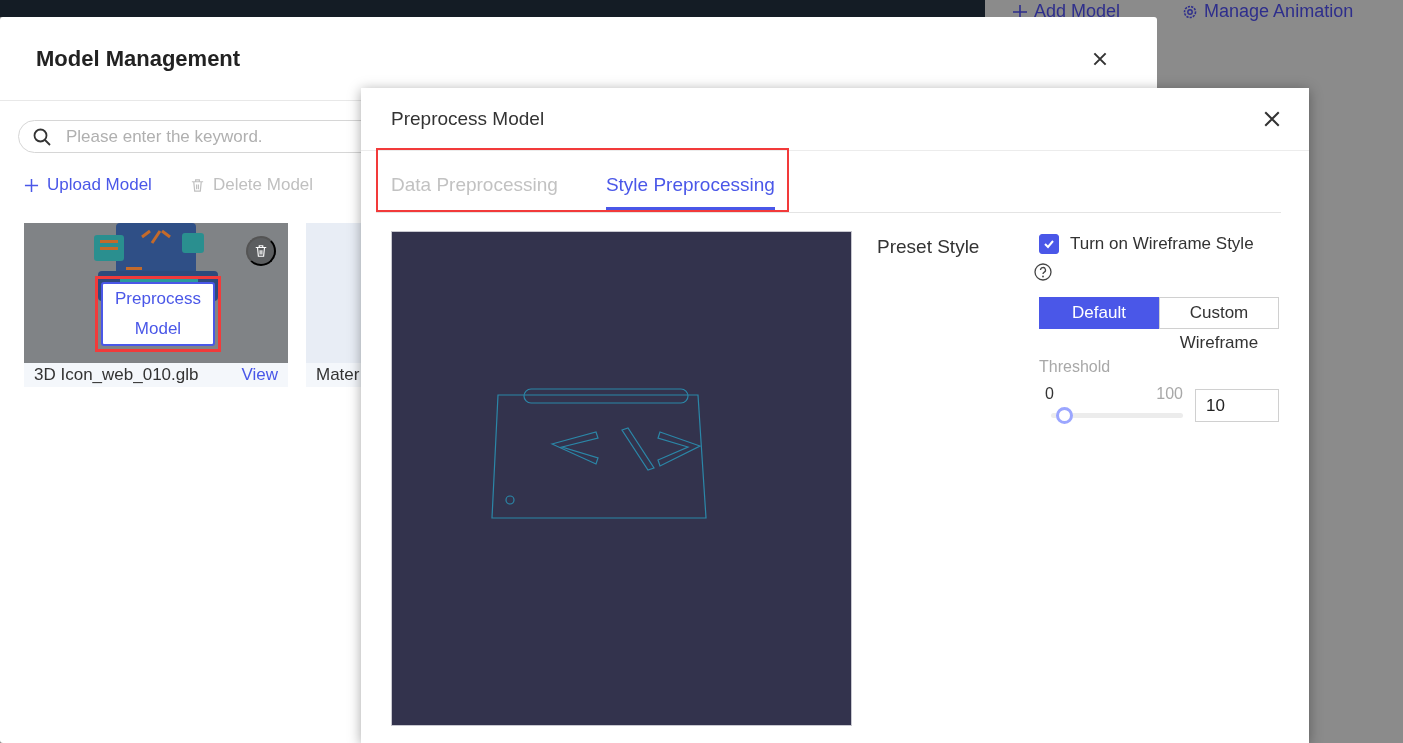  Describe the element at coordinates (1075, 367) in the screenshot. I see `threshold-label: Threshold` at that location.